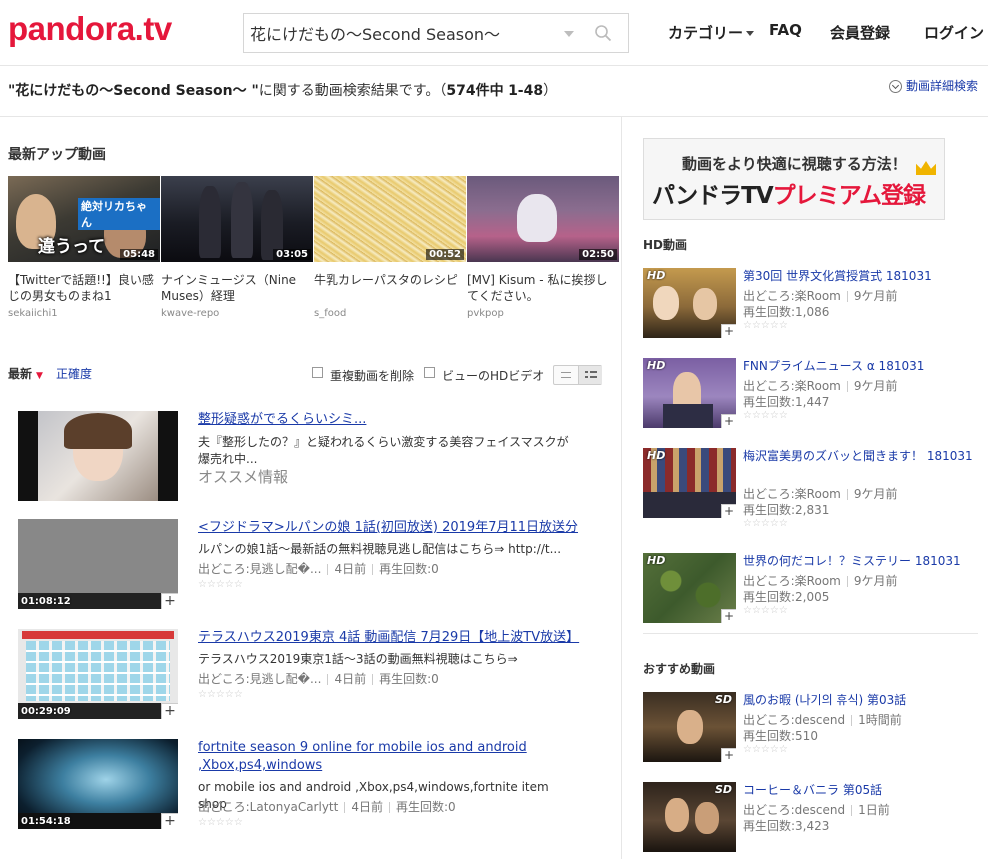 The image size is (988, 859). Describe the element at coordinates (398, 528) in the screenshot. I see `video-title-link: <フジドラマ>ルパンの娘 1話(初回放送) 2019年7月11日放送分` at that location.